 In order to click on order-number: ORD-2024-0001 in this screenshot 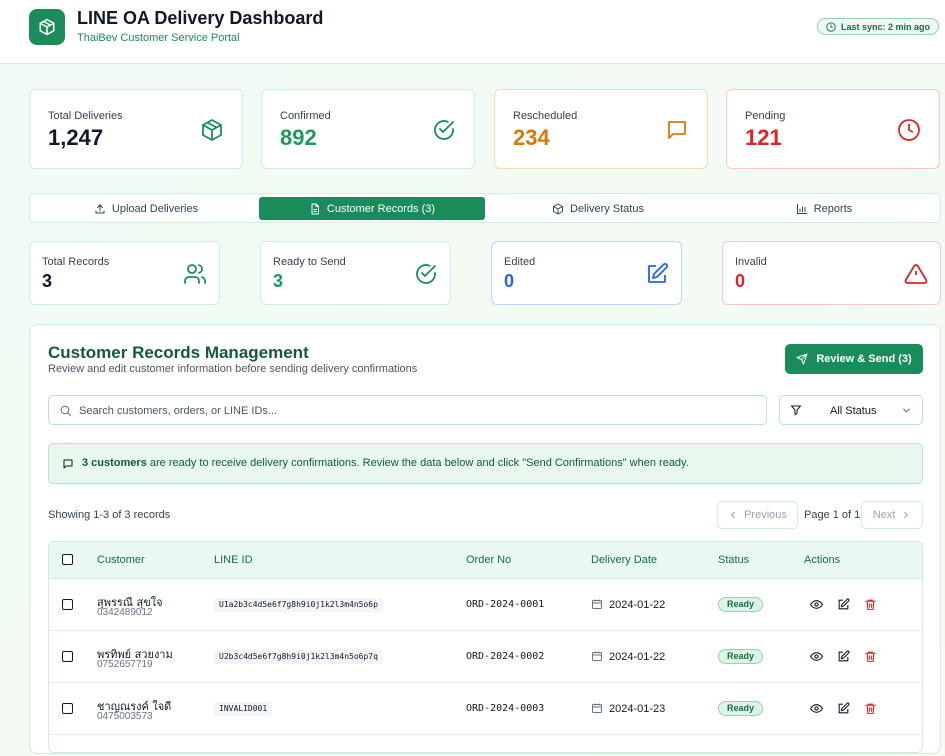, I will do `click(505, 604)`.